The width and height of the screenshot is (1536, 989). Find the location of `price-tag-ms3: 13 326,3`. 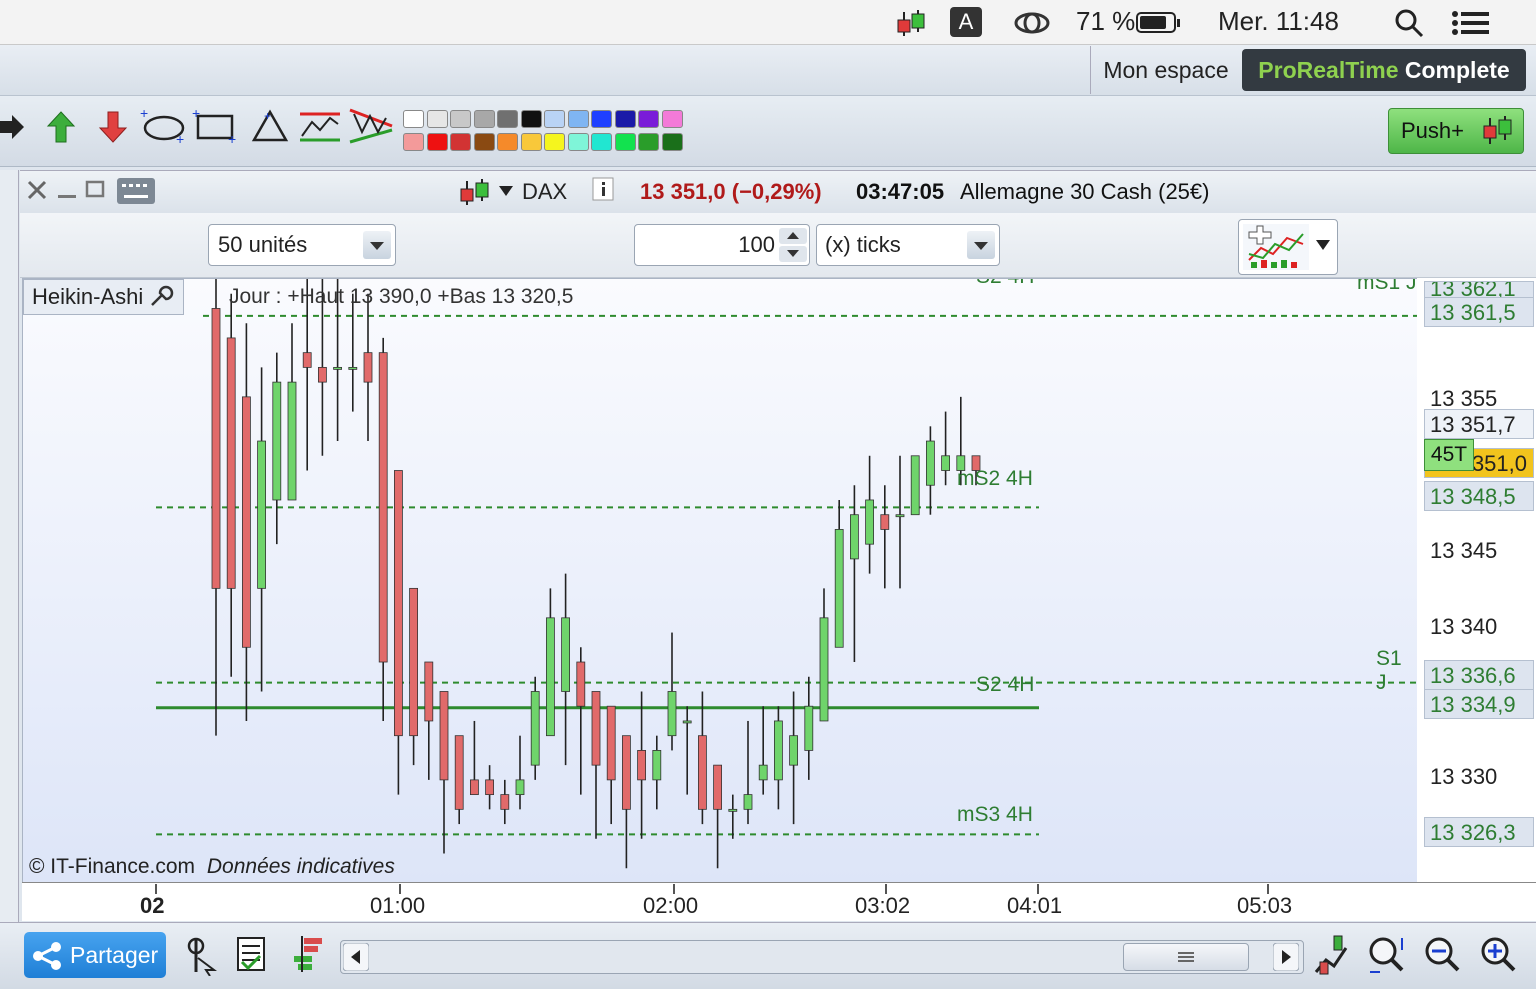

price-tag-ms3: 13 326,3 is located at coordinates (1479, 832).